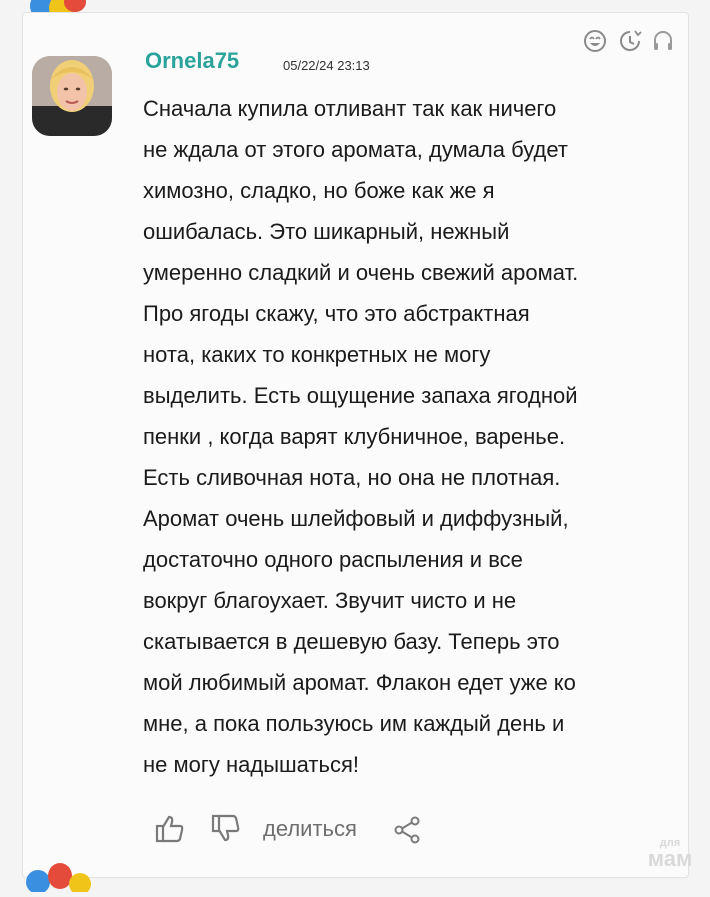 The image size is (710, 897). What do you see at coordinates (630, 43) in the screenshot?
I see `clock-icon` at bounding box center [630, 43].